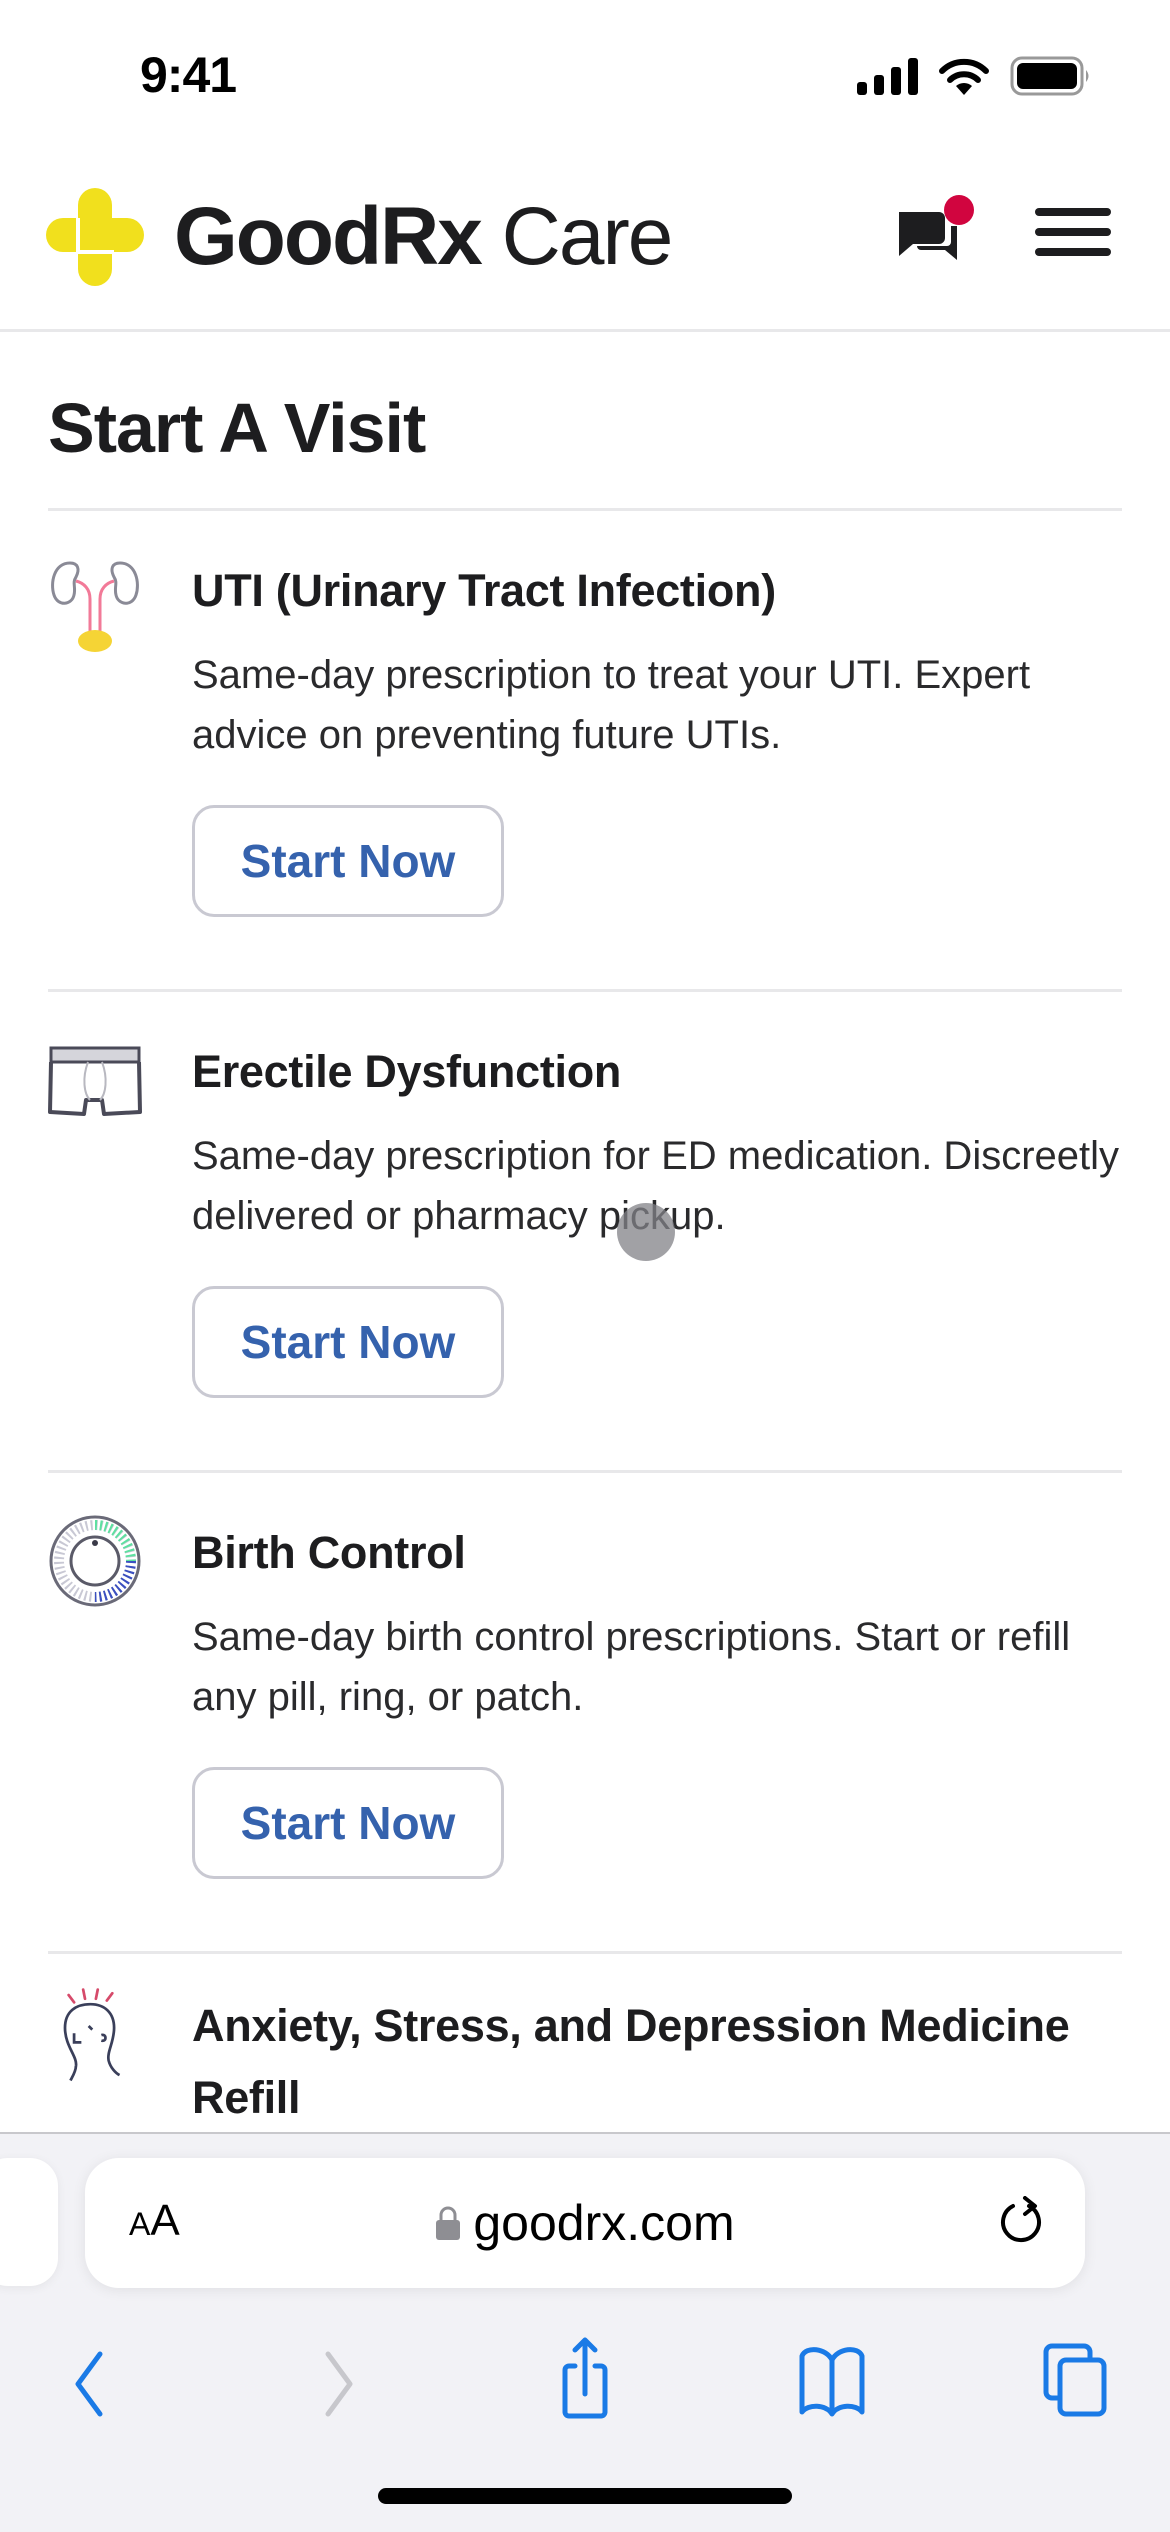  What do you see at coordinates (329, 1552) in the screenshot?
I see `visit-title: Birth Control` at bounding box center [329, 1552].